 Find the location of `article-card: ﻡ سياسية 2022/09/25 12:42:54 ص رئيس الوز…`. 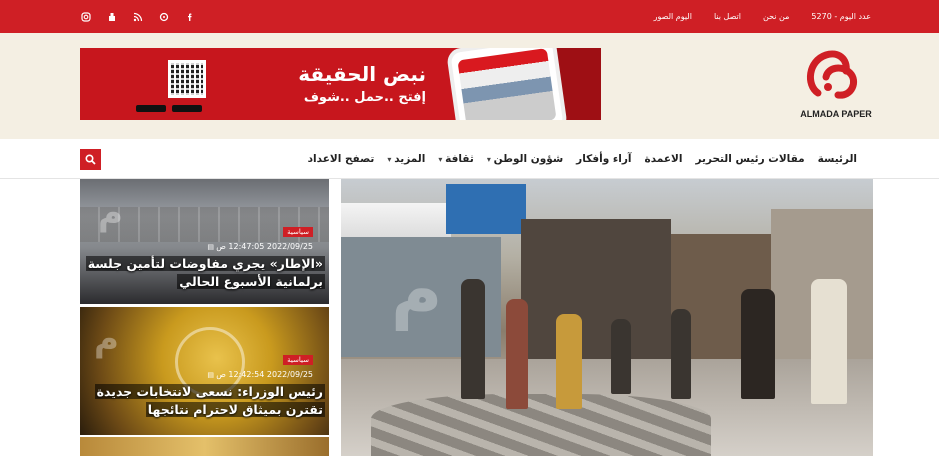

article-card: ﻡ سياسية 2022/09/25 12:42:54 ص رئيس الوز… is located at coordinates (204, 371).